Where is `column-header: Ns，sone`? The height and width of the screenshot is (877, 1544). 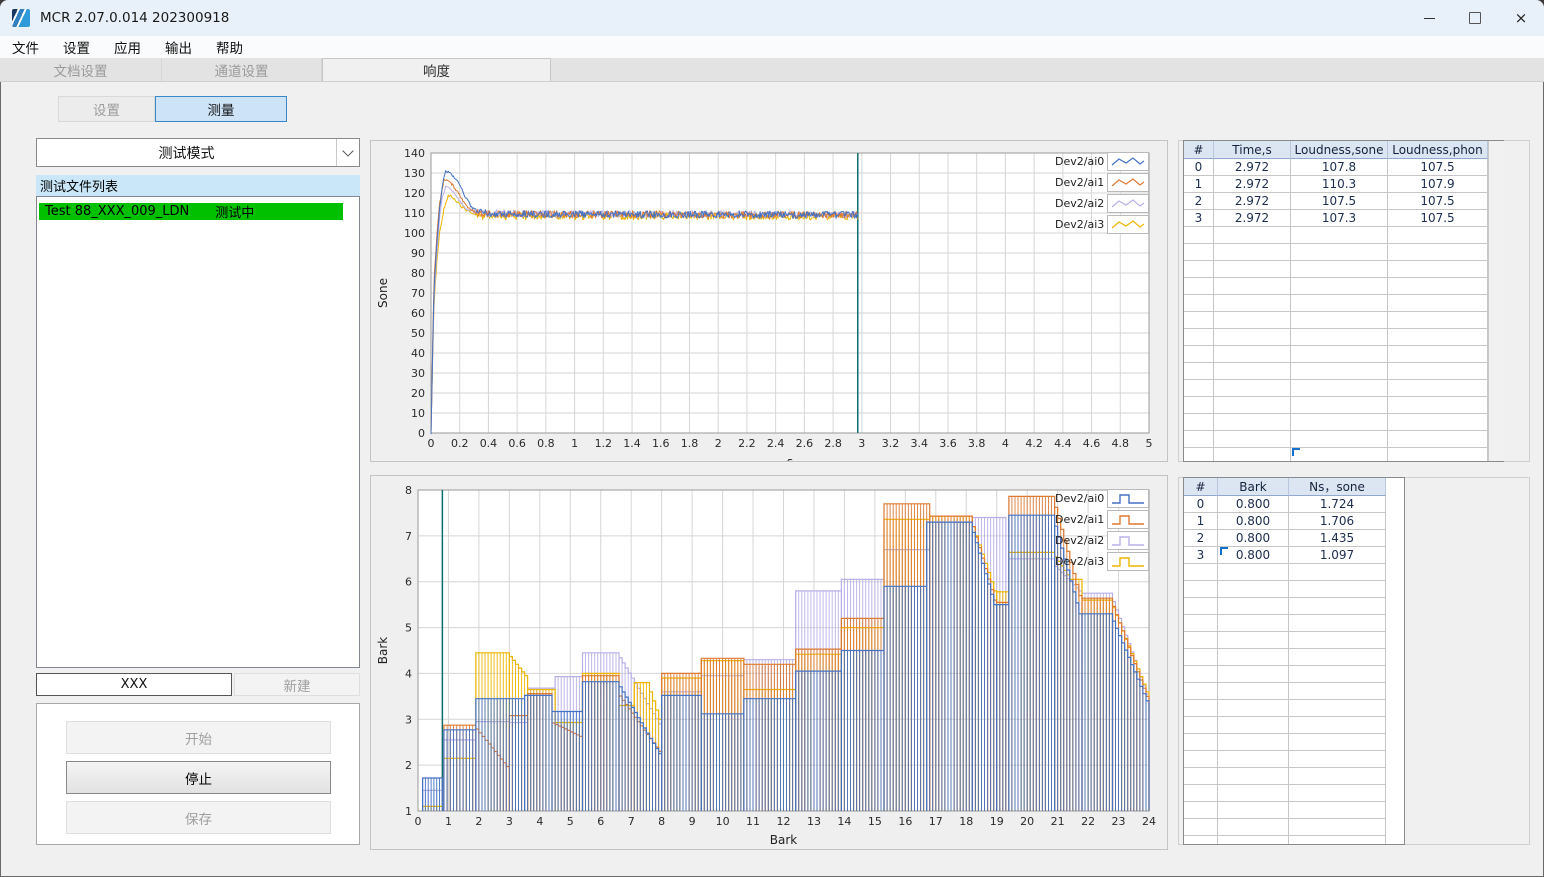
column-header: Ns，sone is located at coordinates (1337, 487).